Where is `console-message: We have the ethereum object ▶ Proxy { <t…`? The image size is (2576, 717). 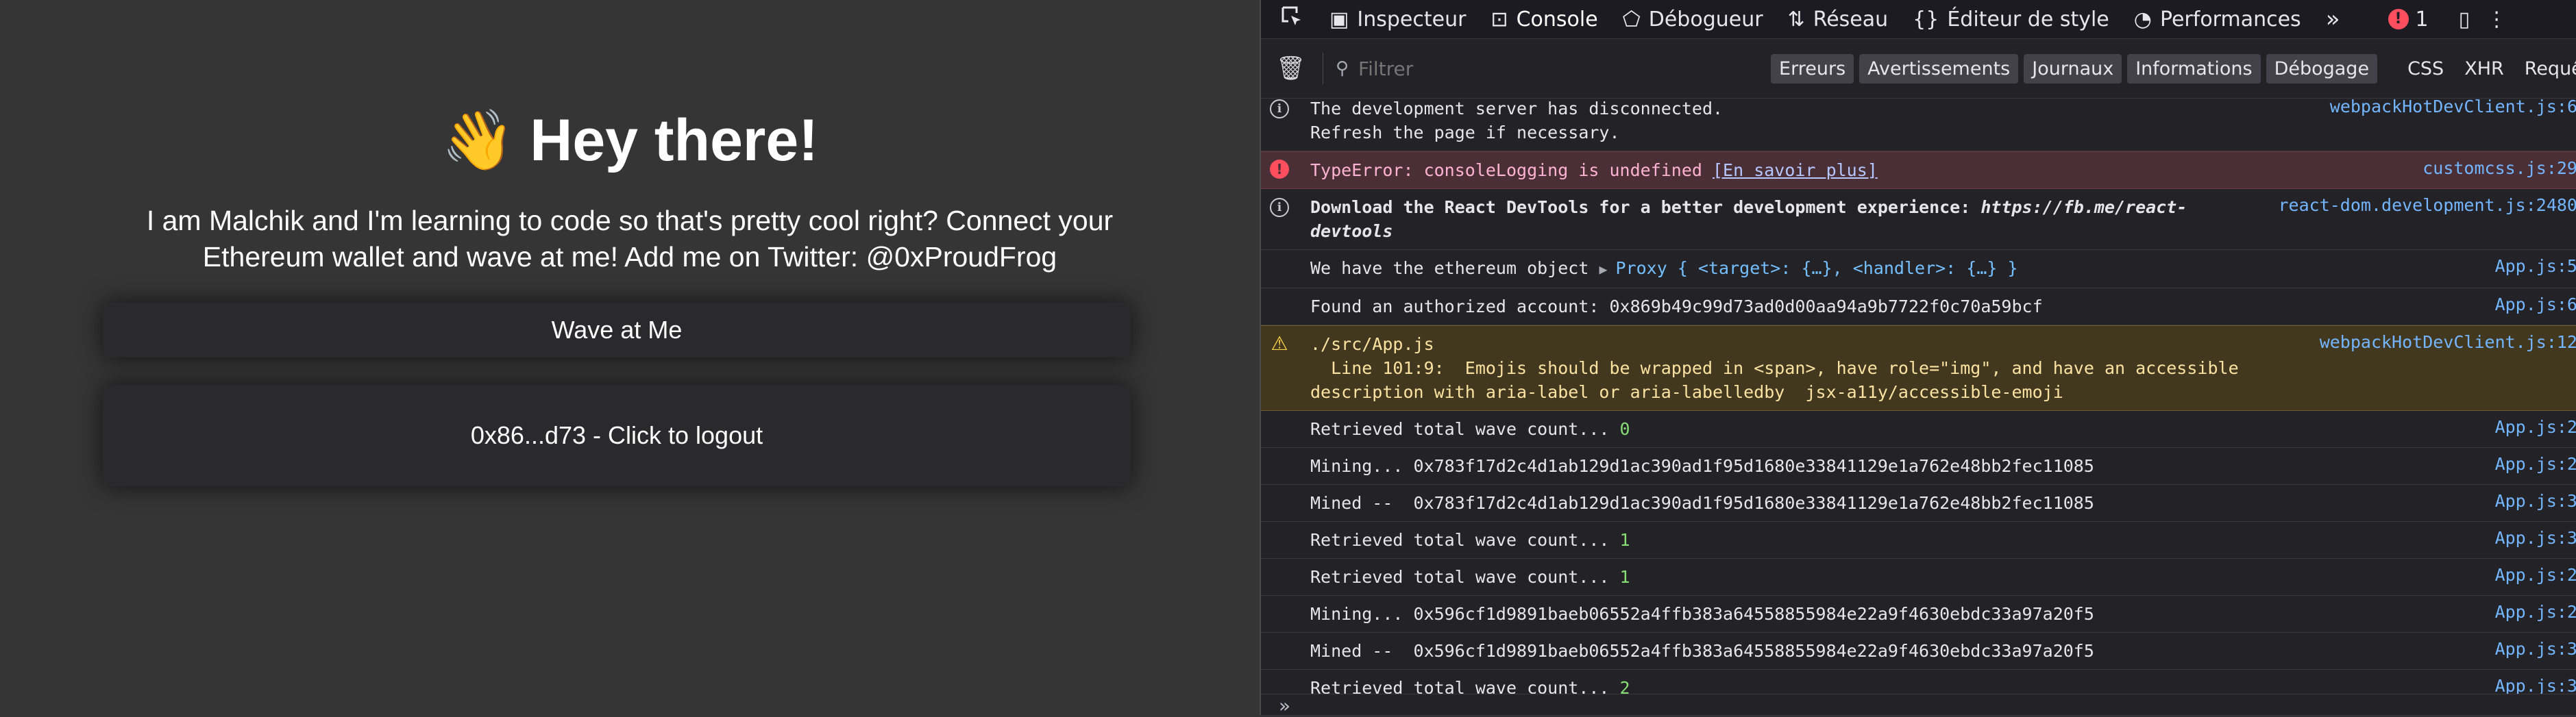
console-message: We have the ethereum object ▶ Proxy { <t… is located at coordinates (1919, 269).